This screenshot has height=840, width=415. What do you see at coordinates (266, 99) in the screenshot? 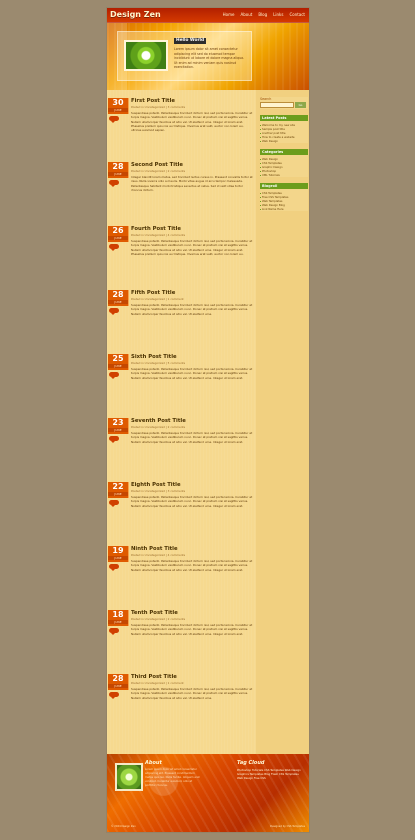
I see `search-label: Search` at bounding box center [266, 99].